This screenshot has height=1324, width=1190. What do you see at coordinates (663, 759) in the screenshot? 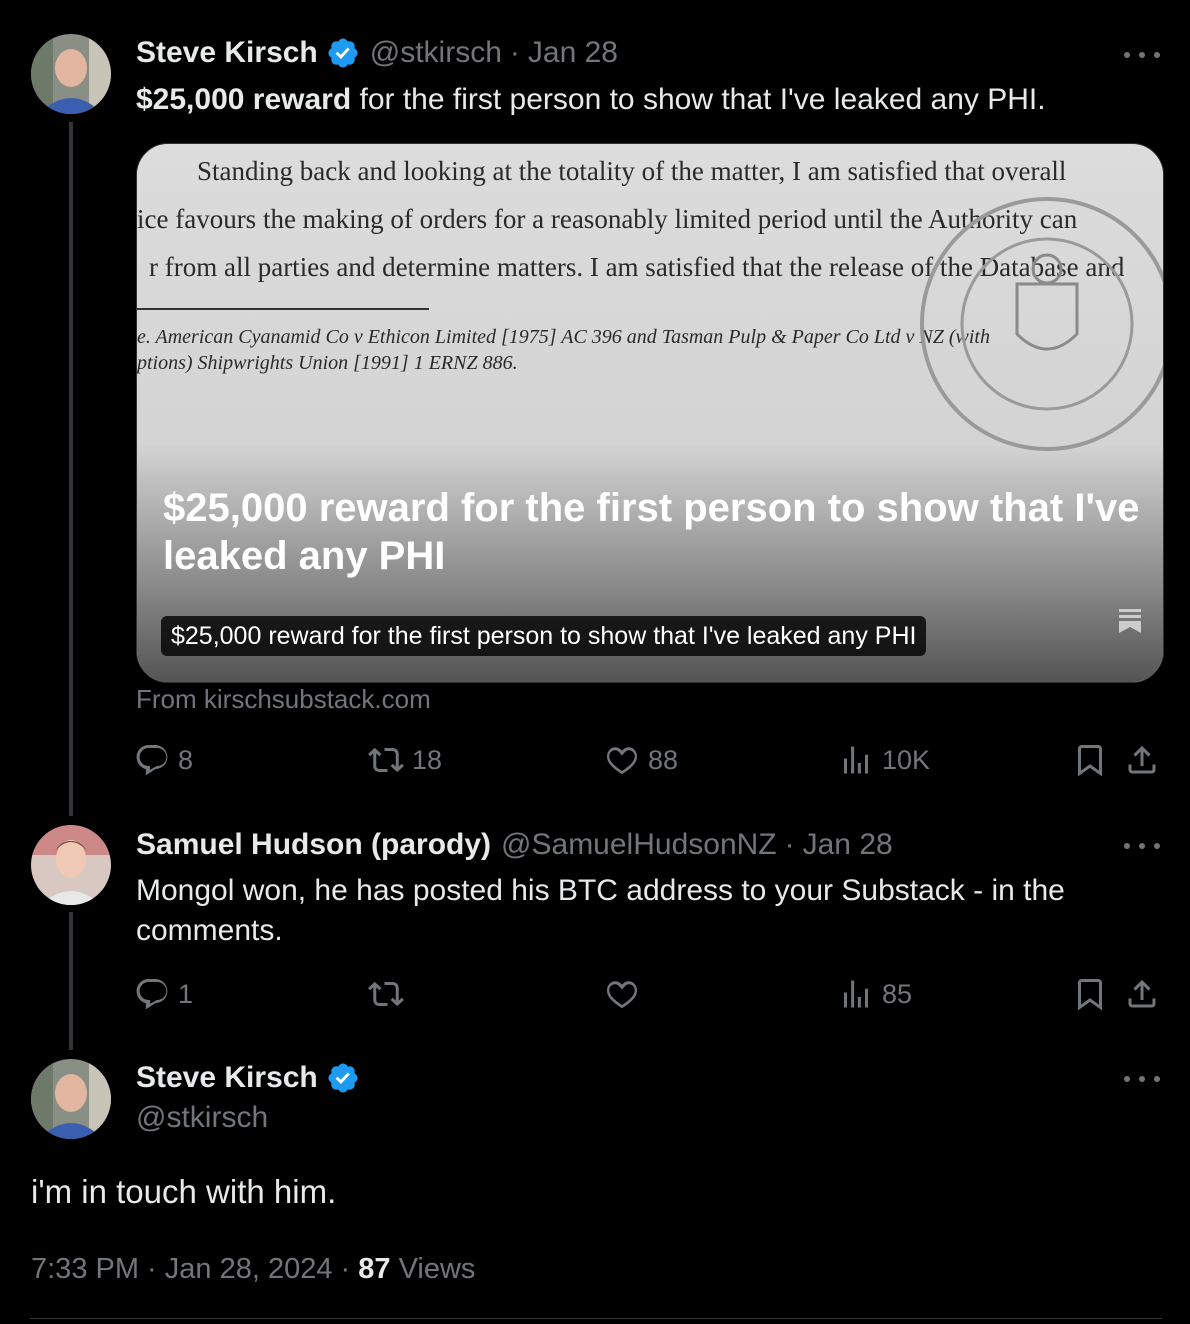
I see `like-count: 88` at bounding box center [663, 759].